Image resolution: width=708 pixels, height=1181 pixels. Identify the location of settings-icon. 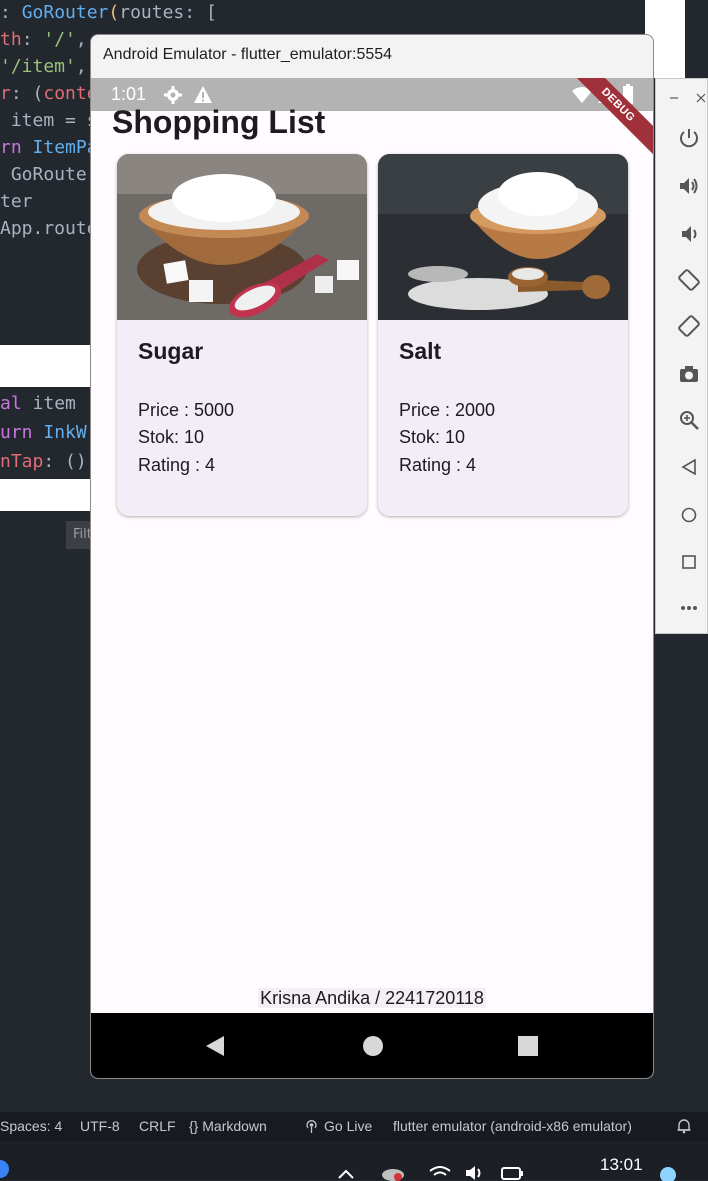
(173, 95).